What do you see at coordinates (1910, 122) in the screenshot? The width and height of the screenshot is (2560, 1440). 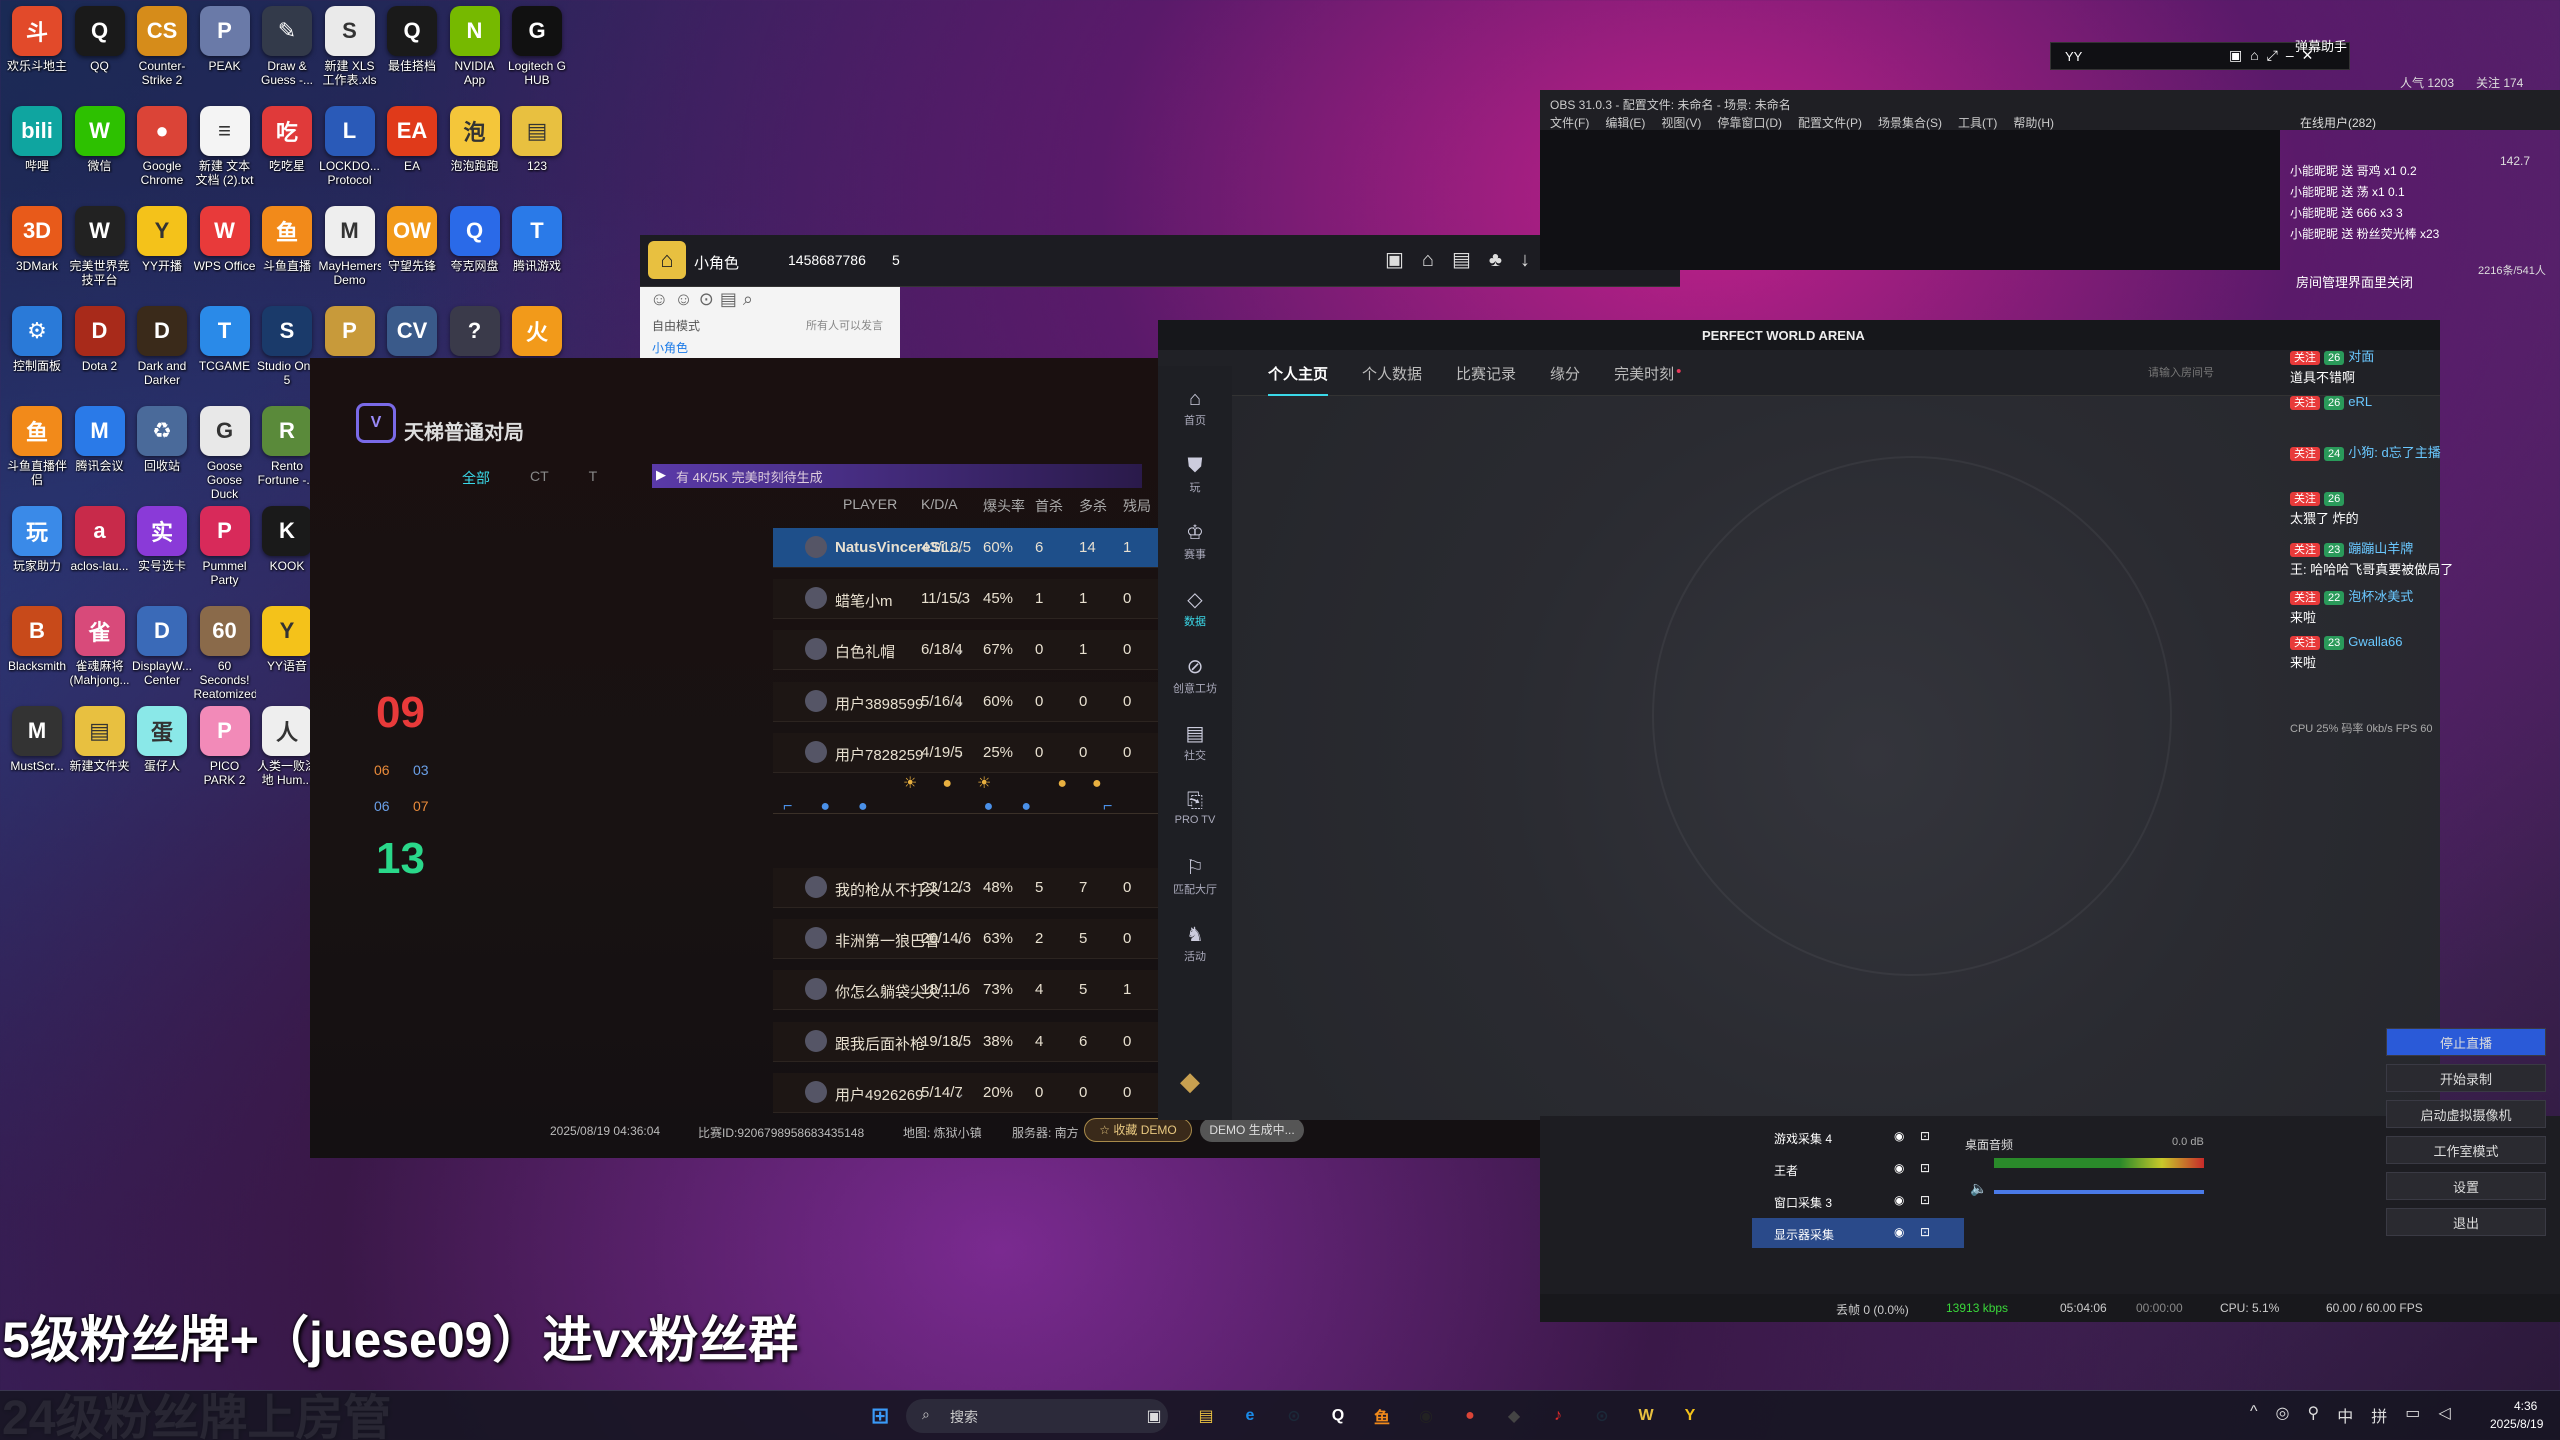 I see `obs-menu-item: 场景集合(S)` at bounding box center [1910, 122].